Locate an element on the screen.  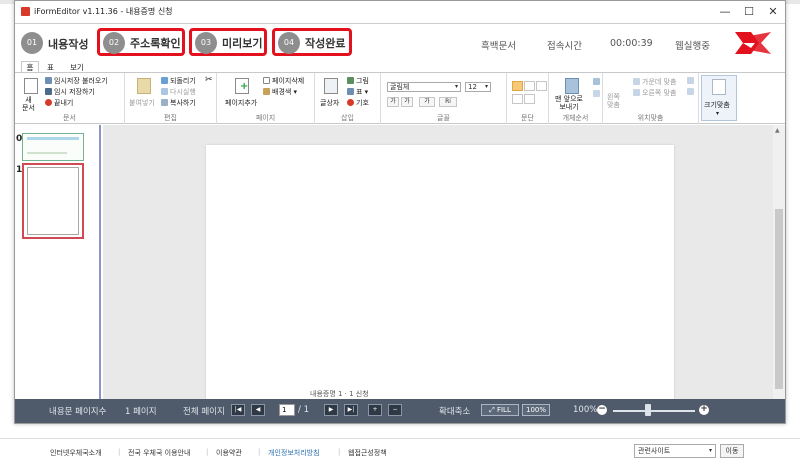
vertical-scrollbar: ▲ is located at coordinates (779, 262).